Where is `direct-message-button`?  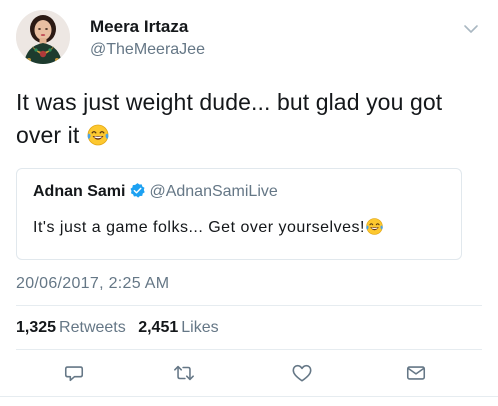 direct-message-button is located at coordinates (416, 373).